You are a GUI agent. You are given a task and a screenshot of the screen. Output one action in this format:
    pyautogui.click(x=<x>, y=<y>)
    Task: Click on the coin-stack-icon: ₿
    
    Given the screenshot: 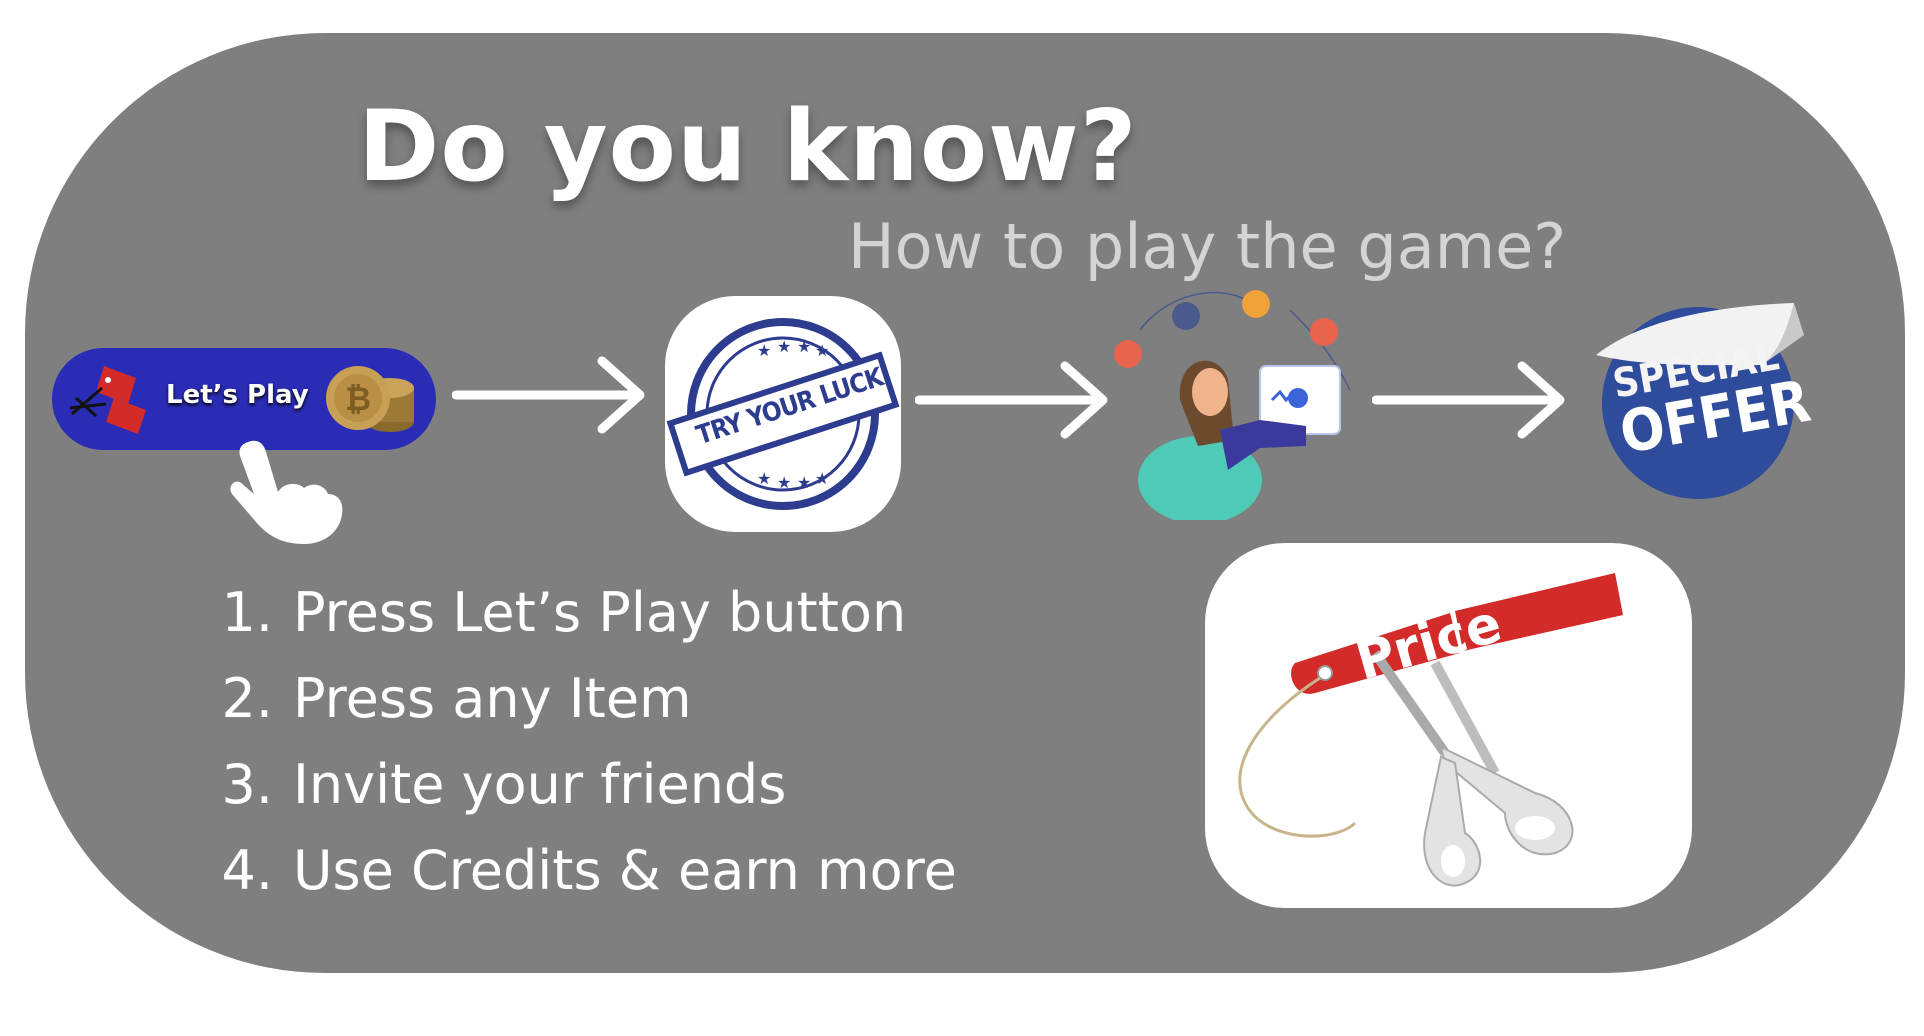 What is the action you would take?
    pyautogui.click(x=370, y=399)
    